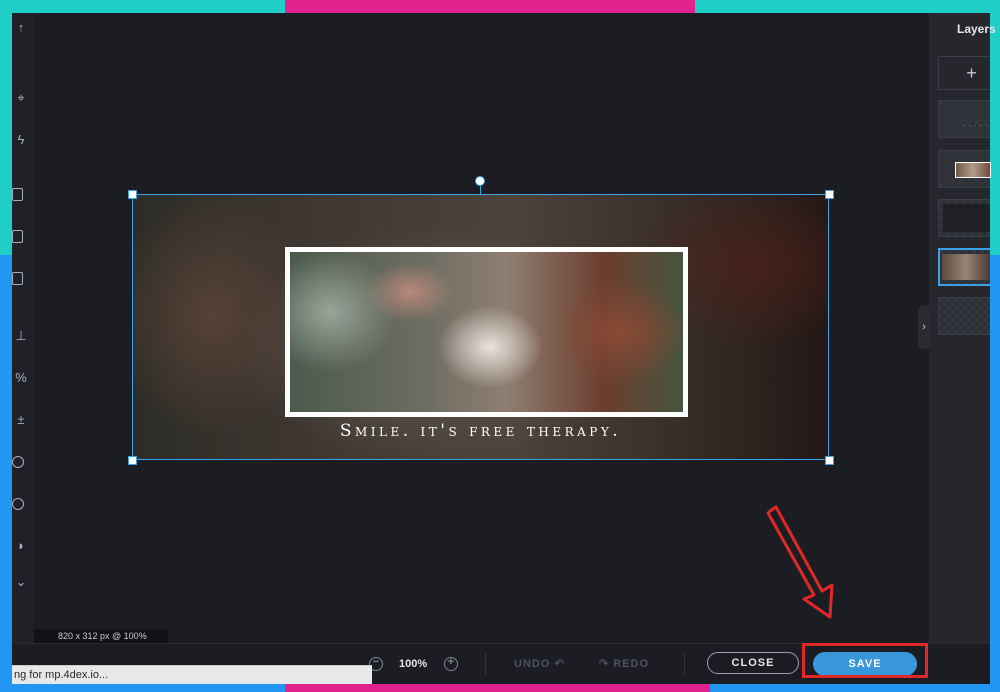 The width and height of the screenshot is (1000, 692). What do you see at coordinates (21, 336) in the screenshot?
I see `shapes-icon: ⊥` at bounding box center [21, 336].